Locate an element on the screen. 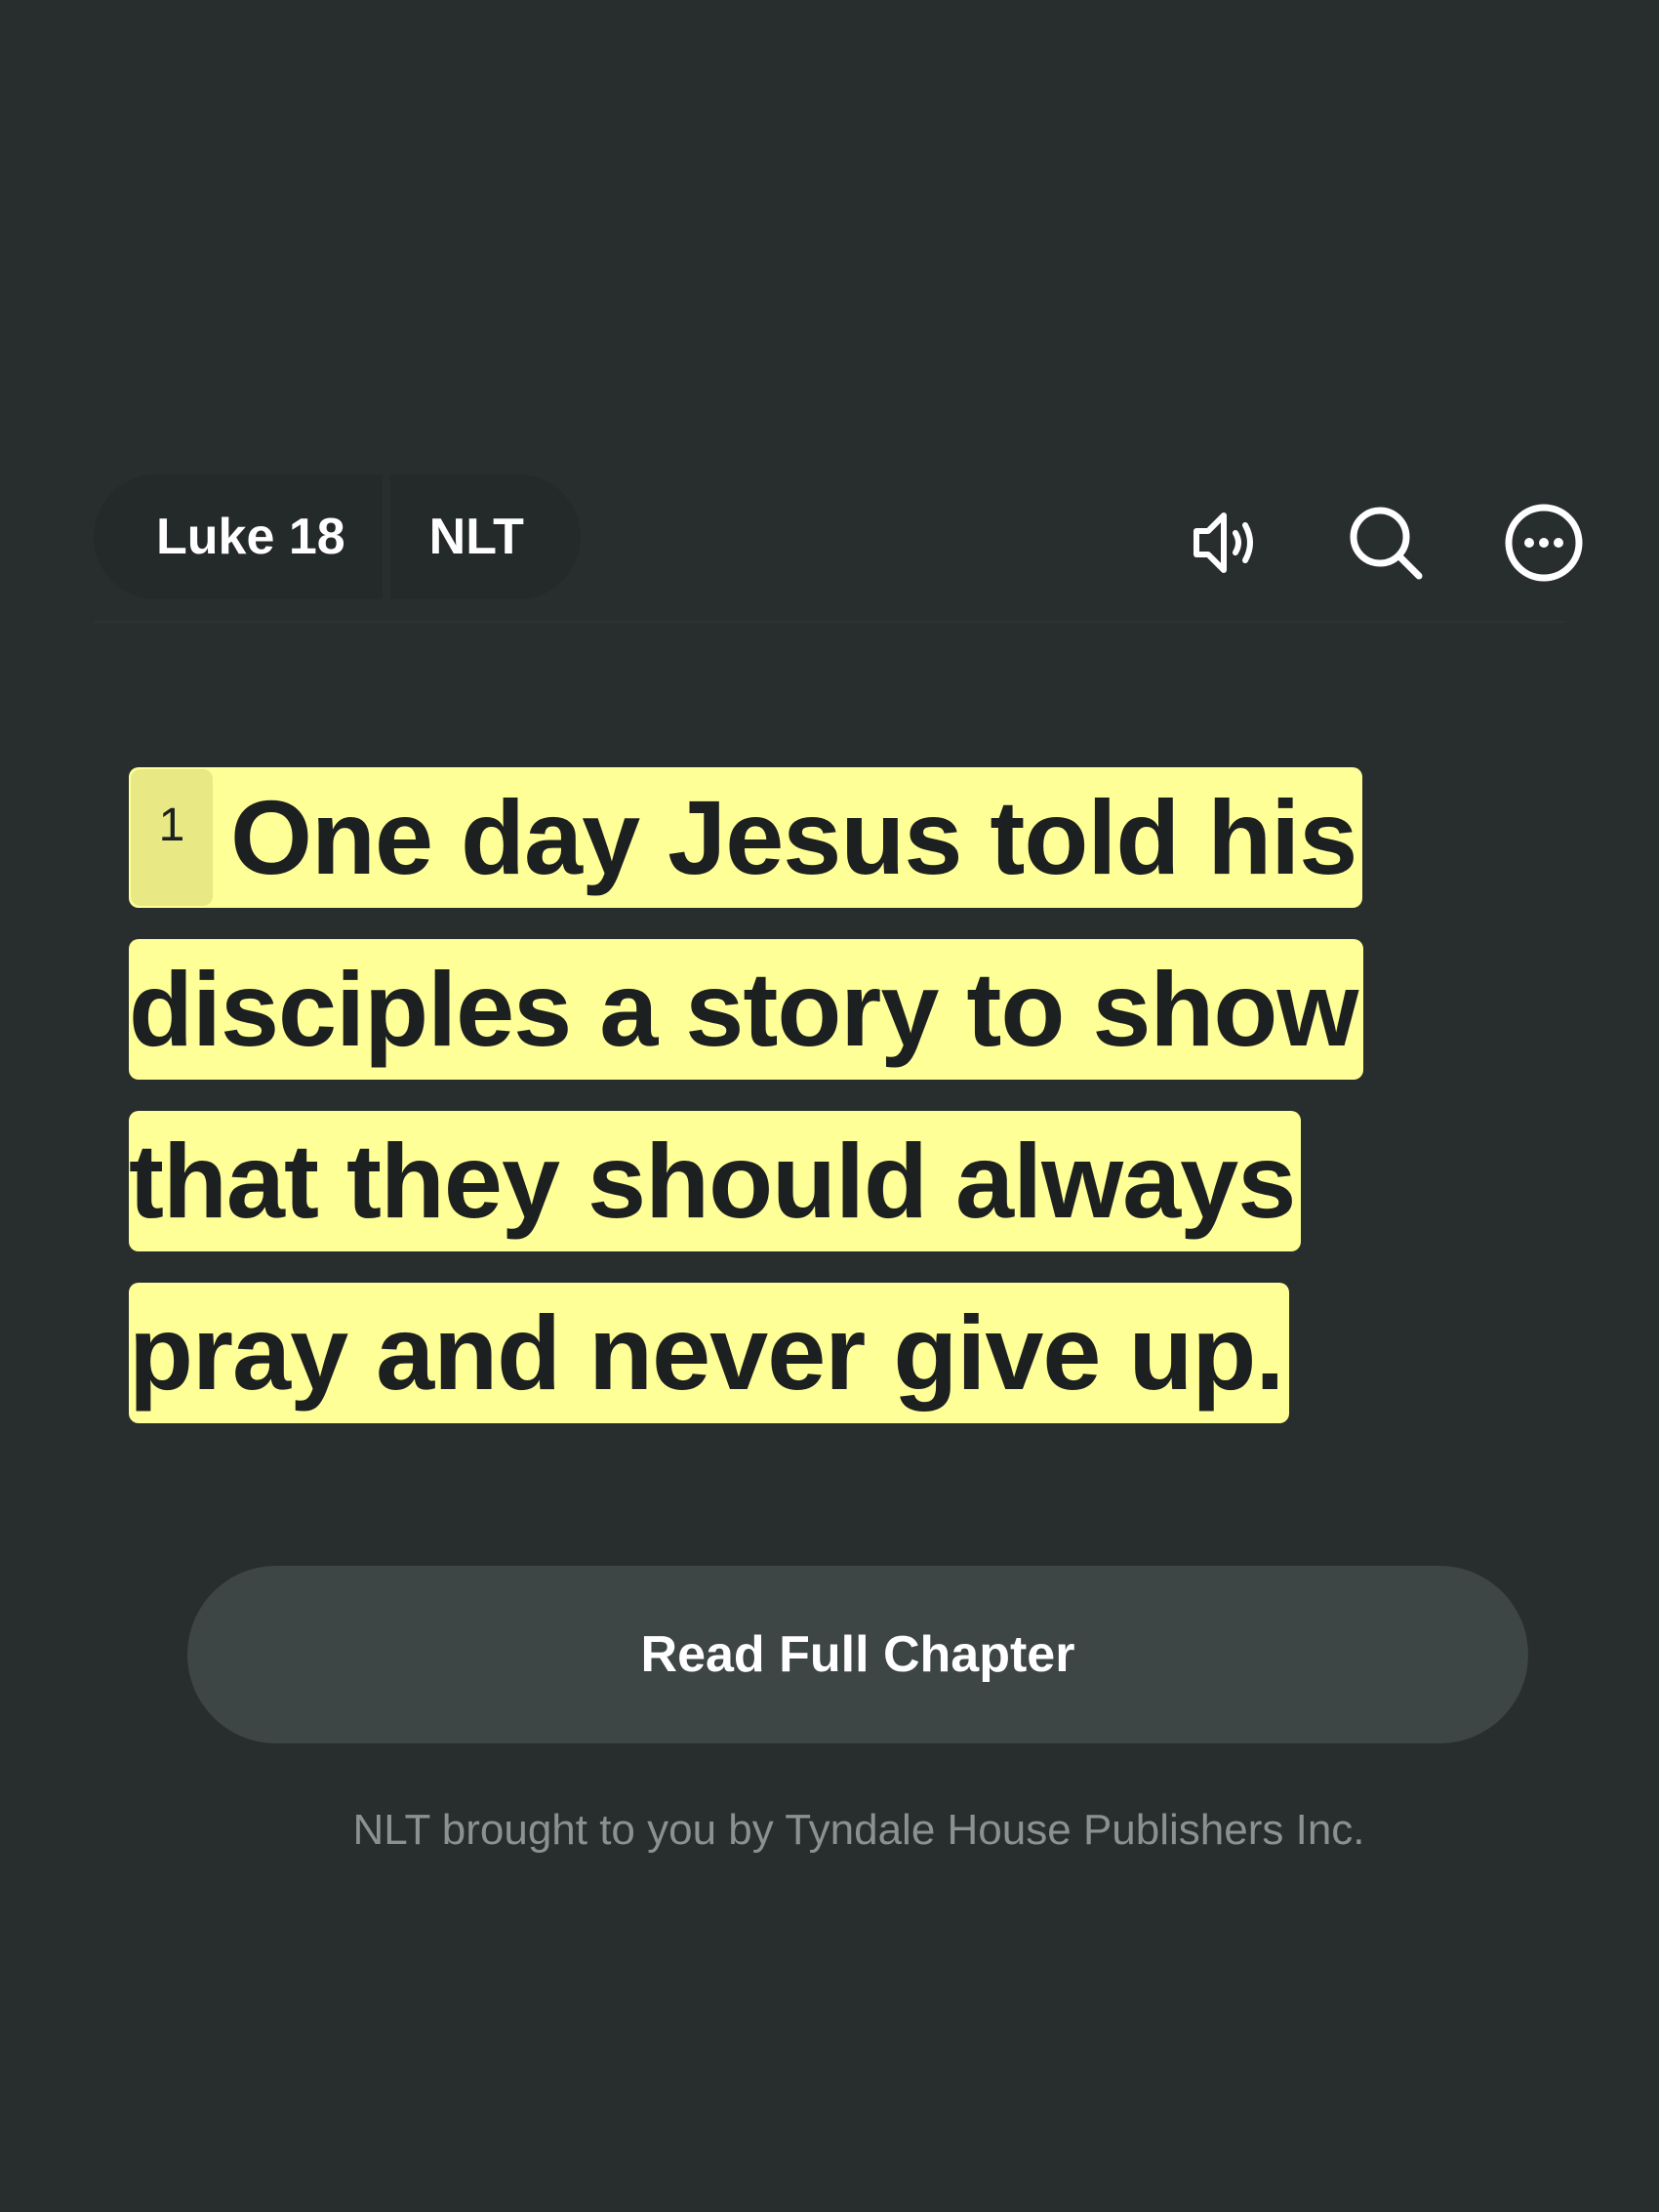  verse-number: 1 is located at coordinates (172, 837).